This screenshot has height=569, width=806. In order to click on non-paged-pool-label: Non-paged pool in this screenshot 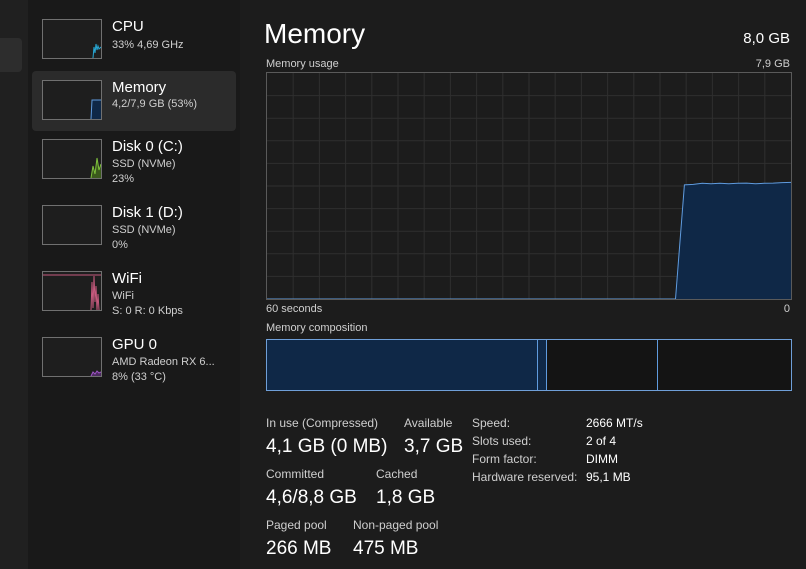, I will do `click(396, 525)`.